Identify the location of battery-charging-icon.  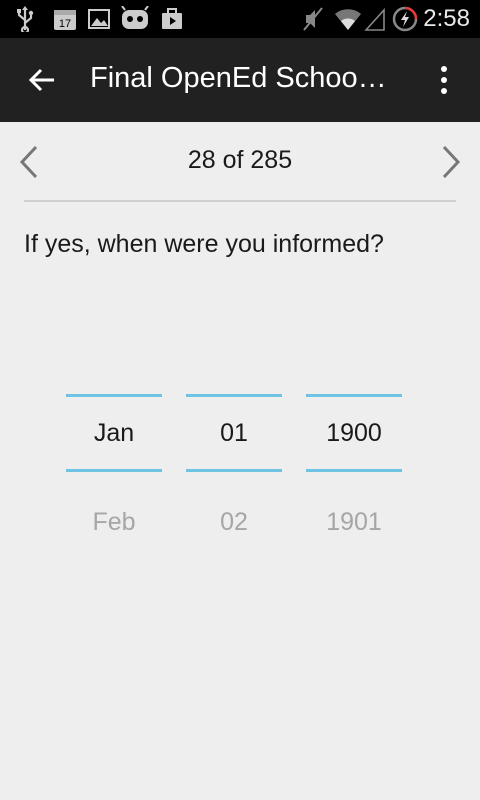
(405, 19).